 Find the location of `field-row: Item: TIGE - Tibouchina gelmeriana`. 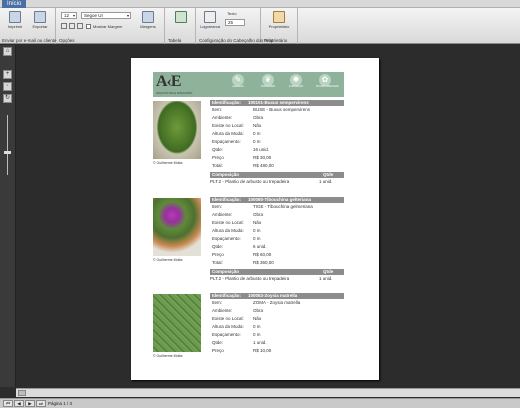

field-row: Item: TIGE - Tibouchina gelmeriana is located at coordinates (262, 206).